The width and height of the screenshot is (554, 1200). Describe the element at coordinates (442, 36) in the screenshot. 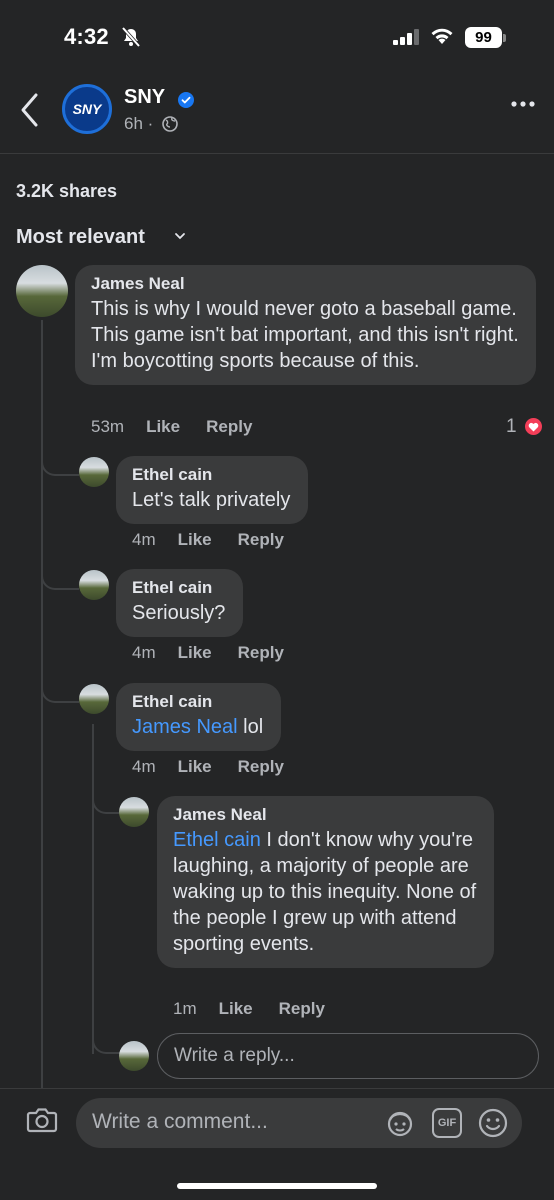

I see `wifi-icon` at that location.